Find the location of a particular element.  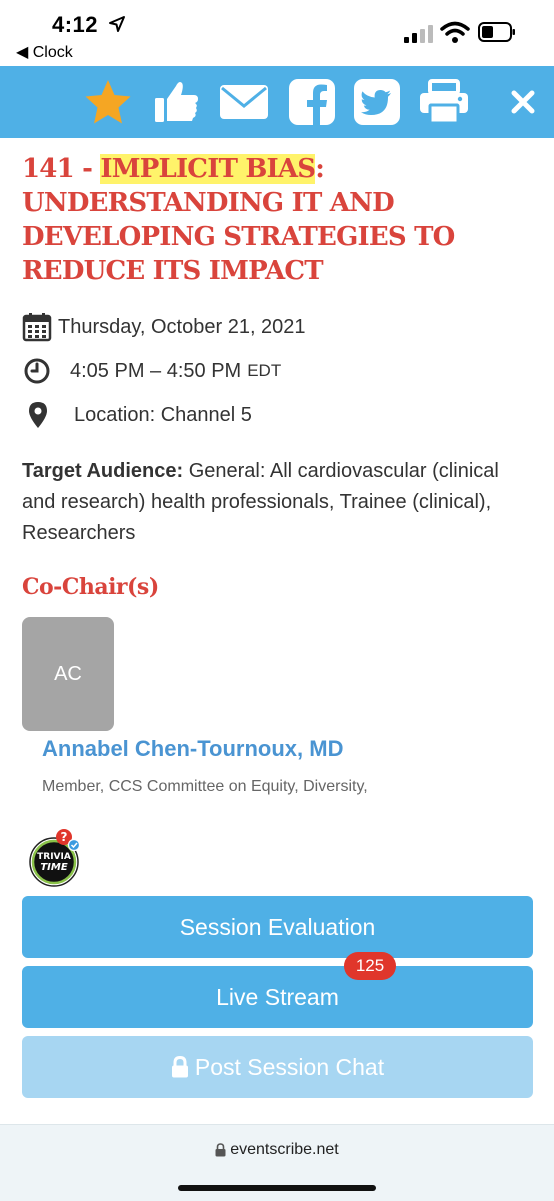

twitter-icon is located at coordinates (377, 102).